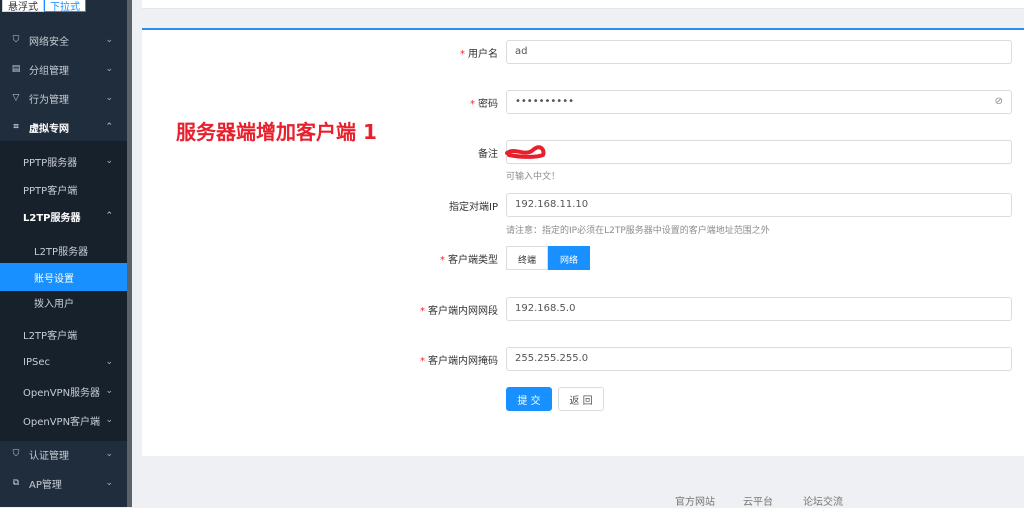  Describe the element at coordinates (529, 399) in the screenshot. I see `submit-button: 提 交` at that location.